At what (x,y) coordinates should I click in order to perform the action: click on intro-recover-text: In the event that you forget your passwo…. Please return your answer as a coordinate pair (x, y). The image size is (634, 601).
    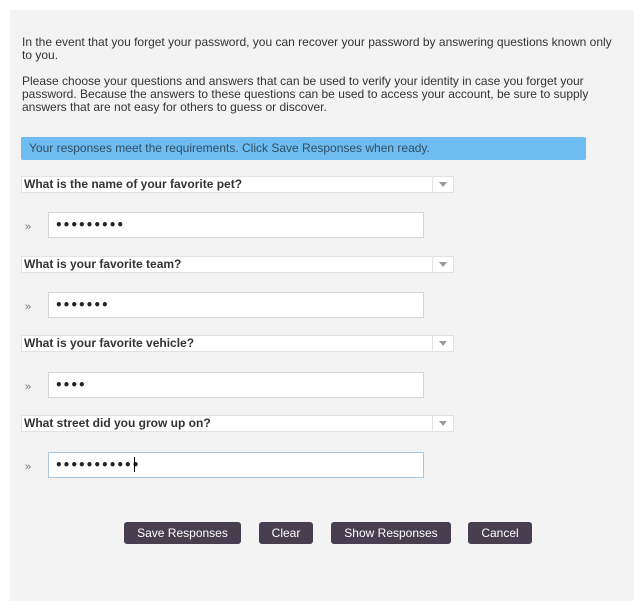
    Looking at the image, I should click on (317, 48).